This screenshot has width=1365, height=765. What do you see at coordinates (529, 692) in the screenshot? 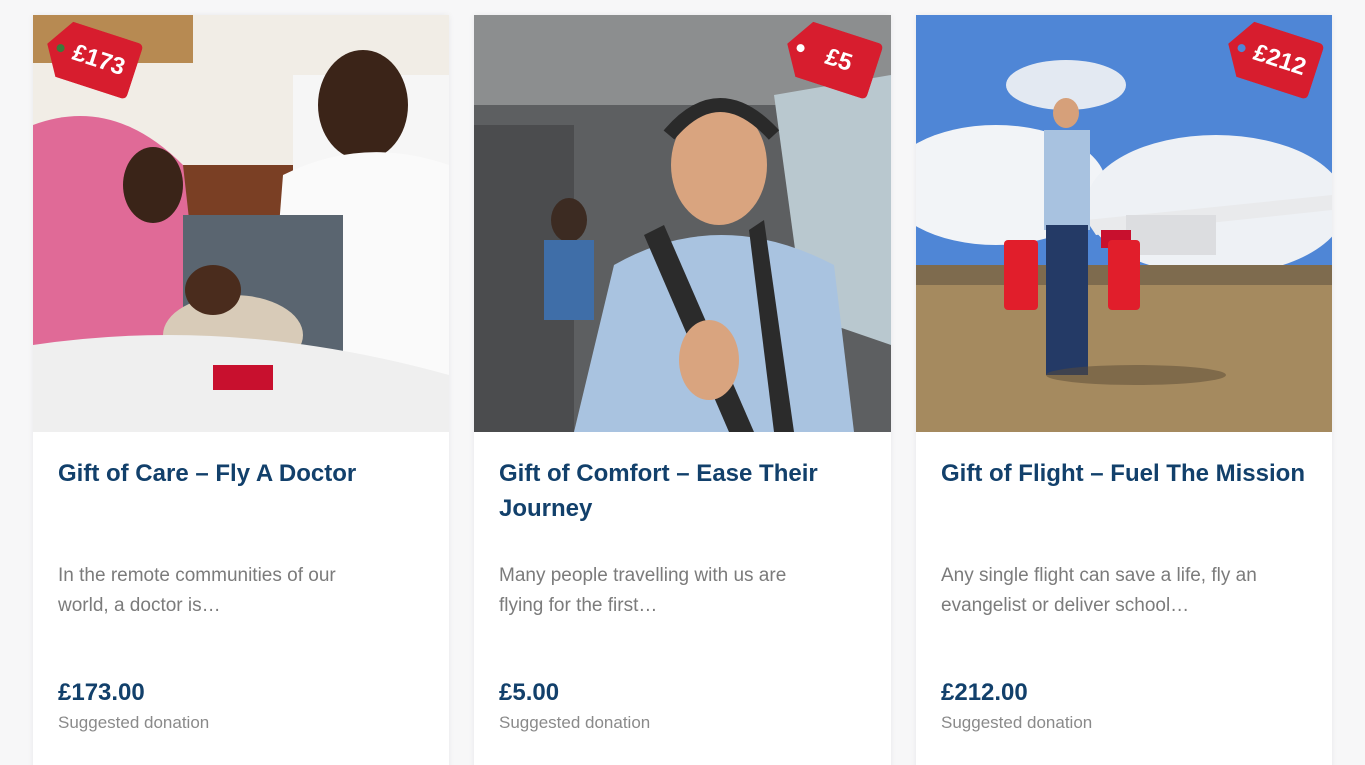
I see `card-price: £5.00` at bounding box center [529, 692].